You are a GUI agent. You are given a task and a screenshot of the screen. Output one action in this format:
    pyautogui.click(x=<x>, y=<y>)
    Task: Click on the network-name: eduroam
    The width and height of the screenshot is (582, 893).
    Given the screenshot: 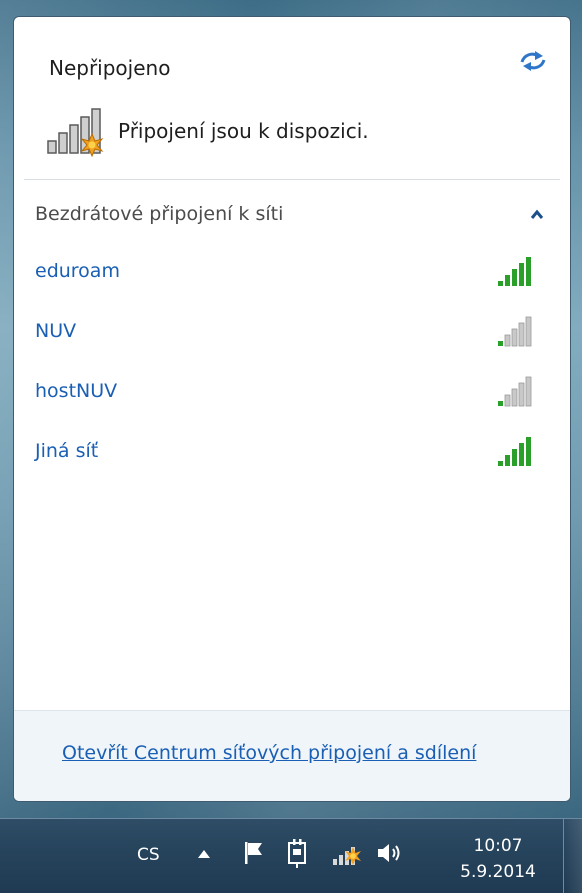 What is the action you would take?
    pyautogui.click(x=77, y=271)
    